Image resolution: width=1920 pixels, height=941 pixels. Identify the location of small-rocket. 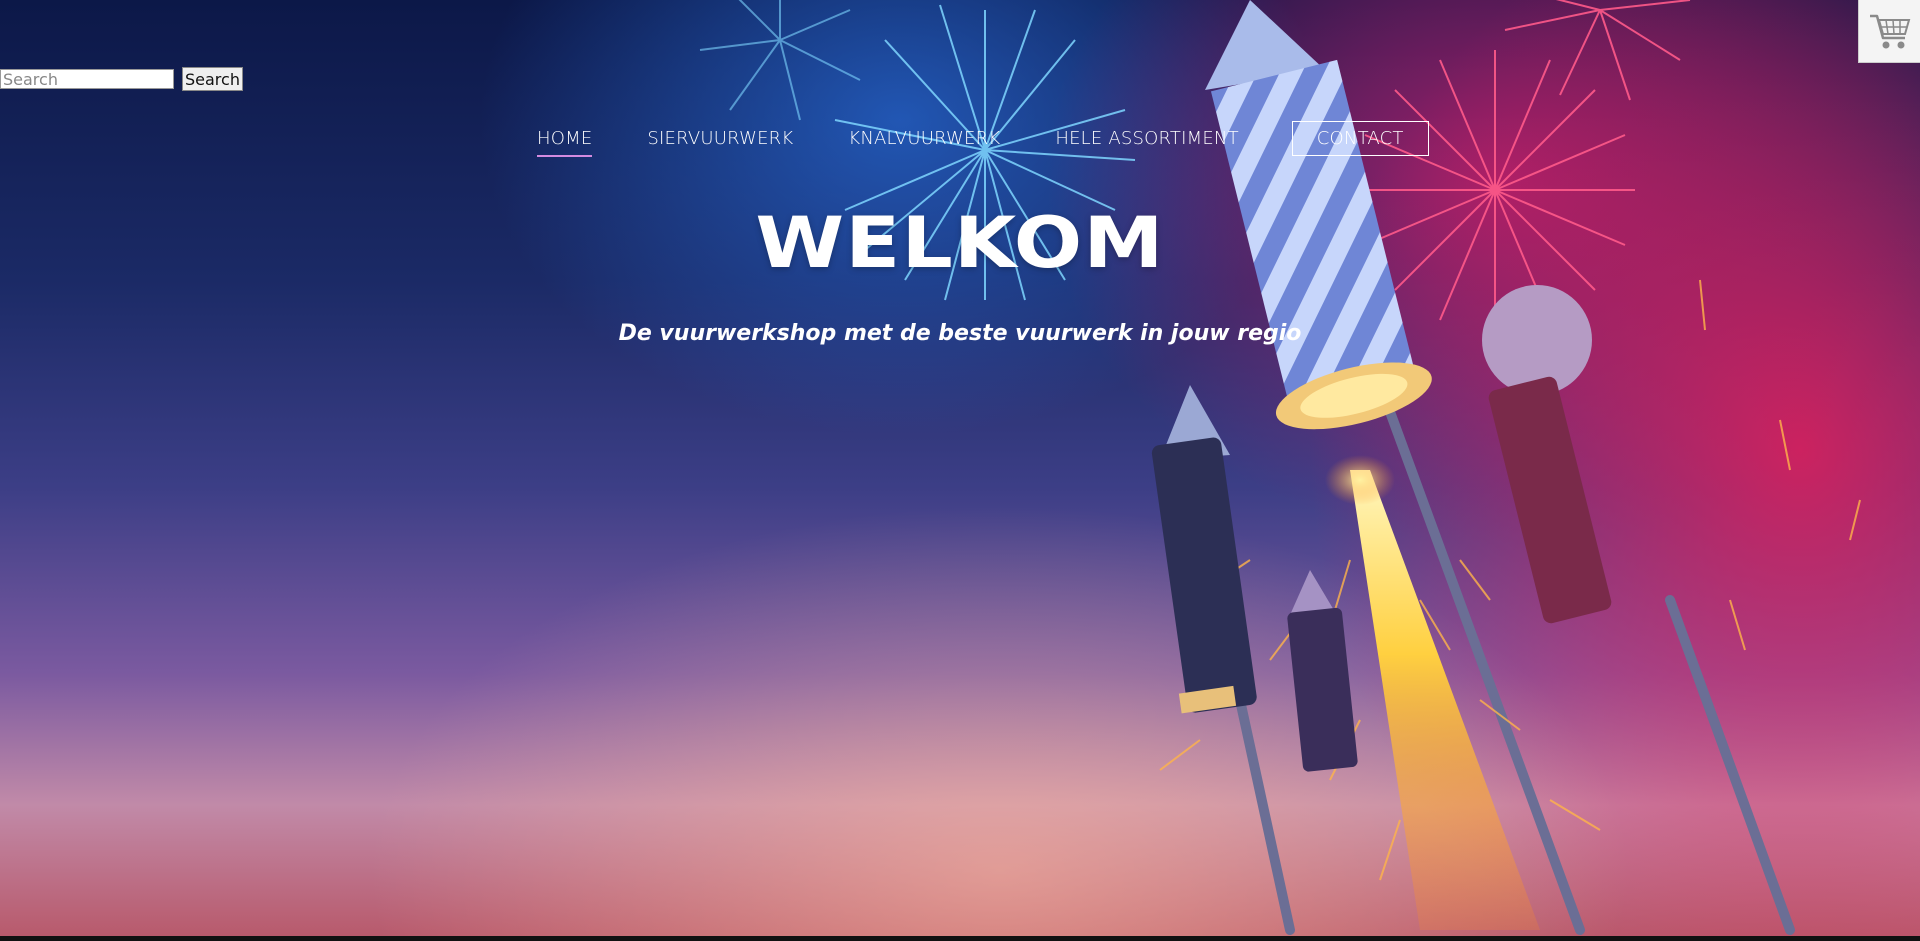
(1322, 671).